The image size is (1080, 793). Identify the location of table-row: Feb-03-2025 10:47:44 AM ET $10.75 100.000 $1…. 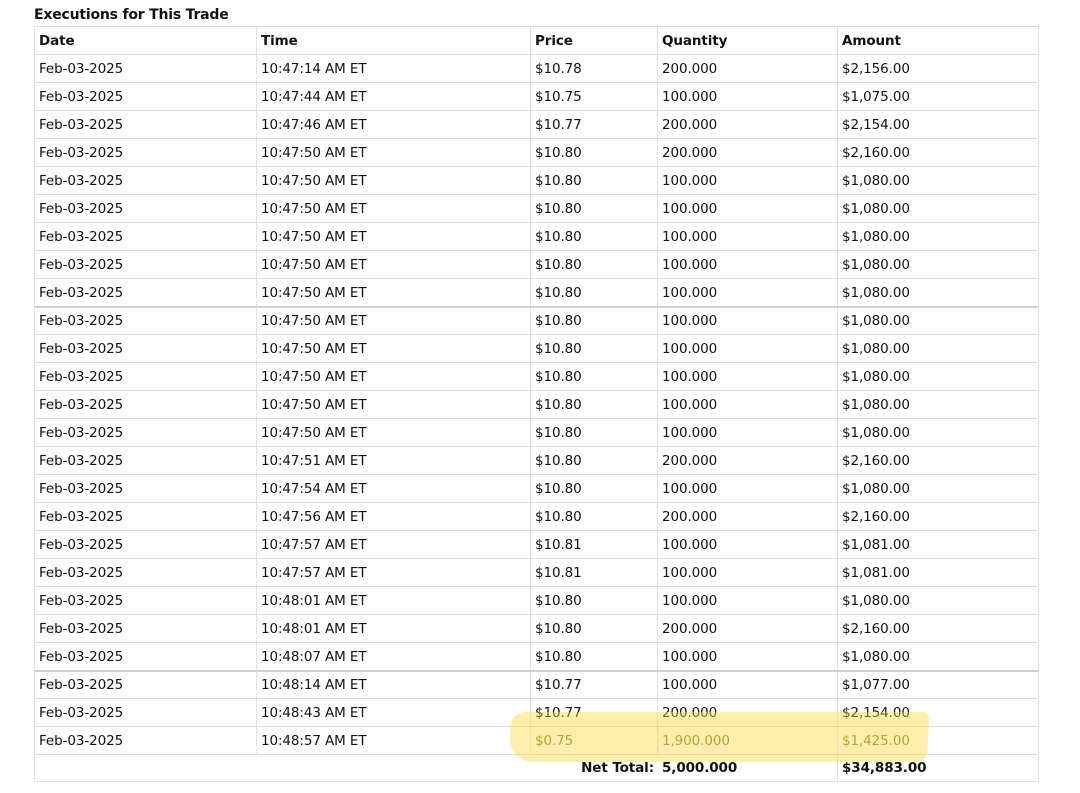
(536, 96).